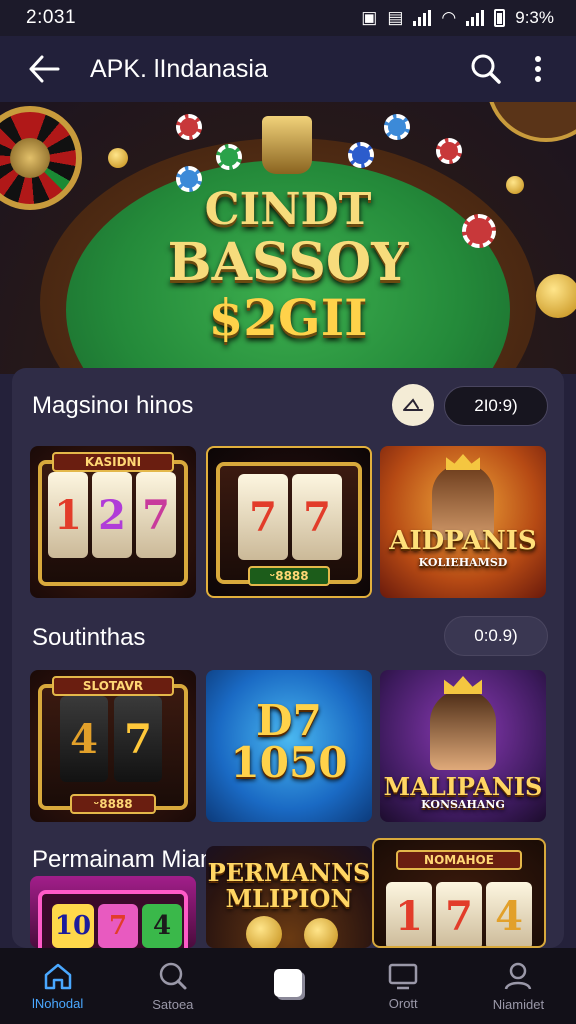 The width and height of the screenshot is (576, 1024). I want to click on game-card: 10 7 4, so click(113, 912).